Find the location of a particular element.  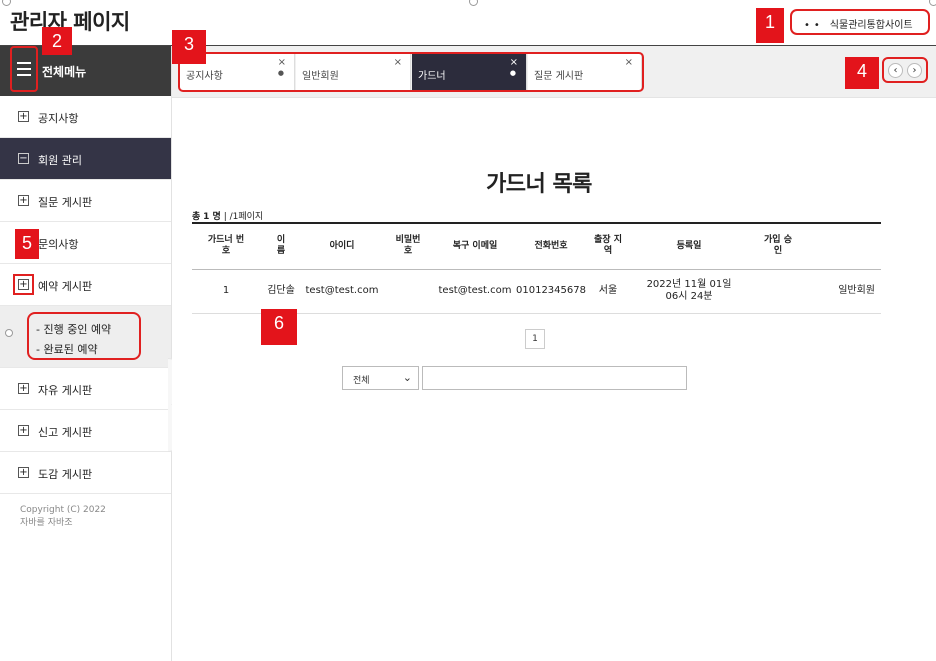

page-button: 1 is located at coordinates (535, 339).